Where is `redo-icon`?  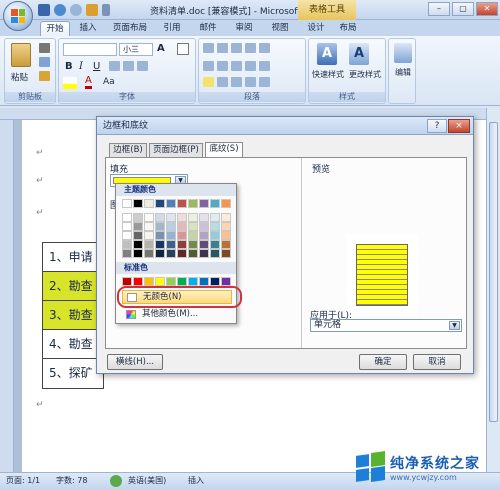
redo-icon is located at coordinates (76, 10).